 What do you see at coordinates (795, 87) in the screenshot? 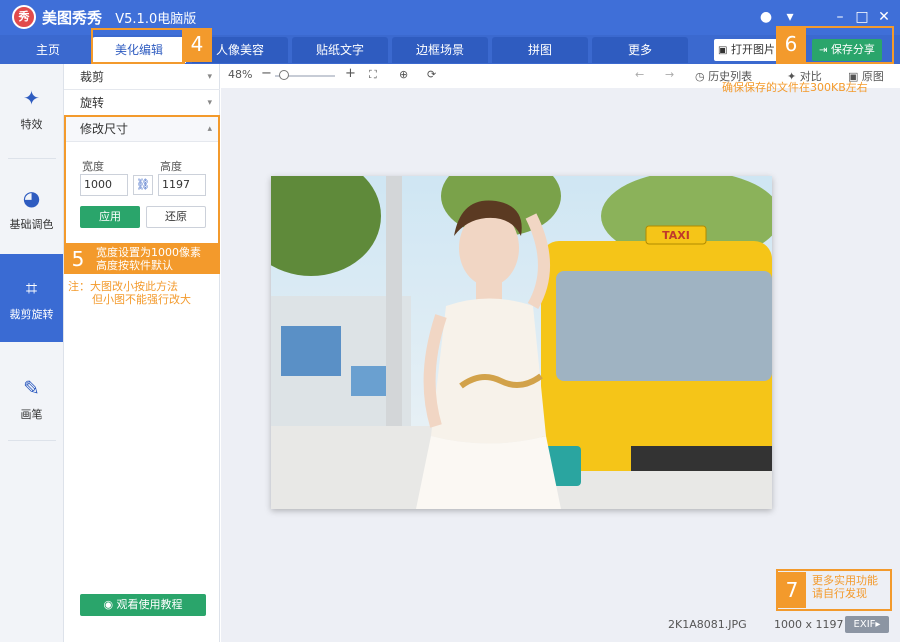
I see `annotation-6-note: 确保保存的文件在300KB左右` at bounding box center [795, 87].